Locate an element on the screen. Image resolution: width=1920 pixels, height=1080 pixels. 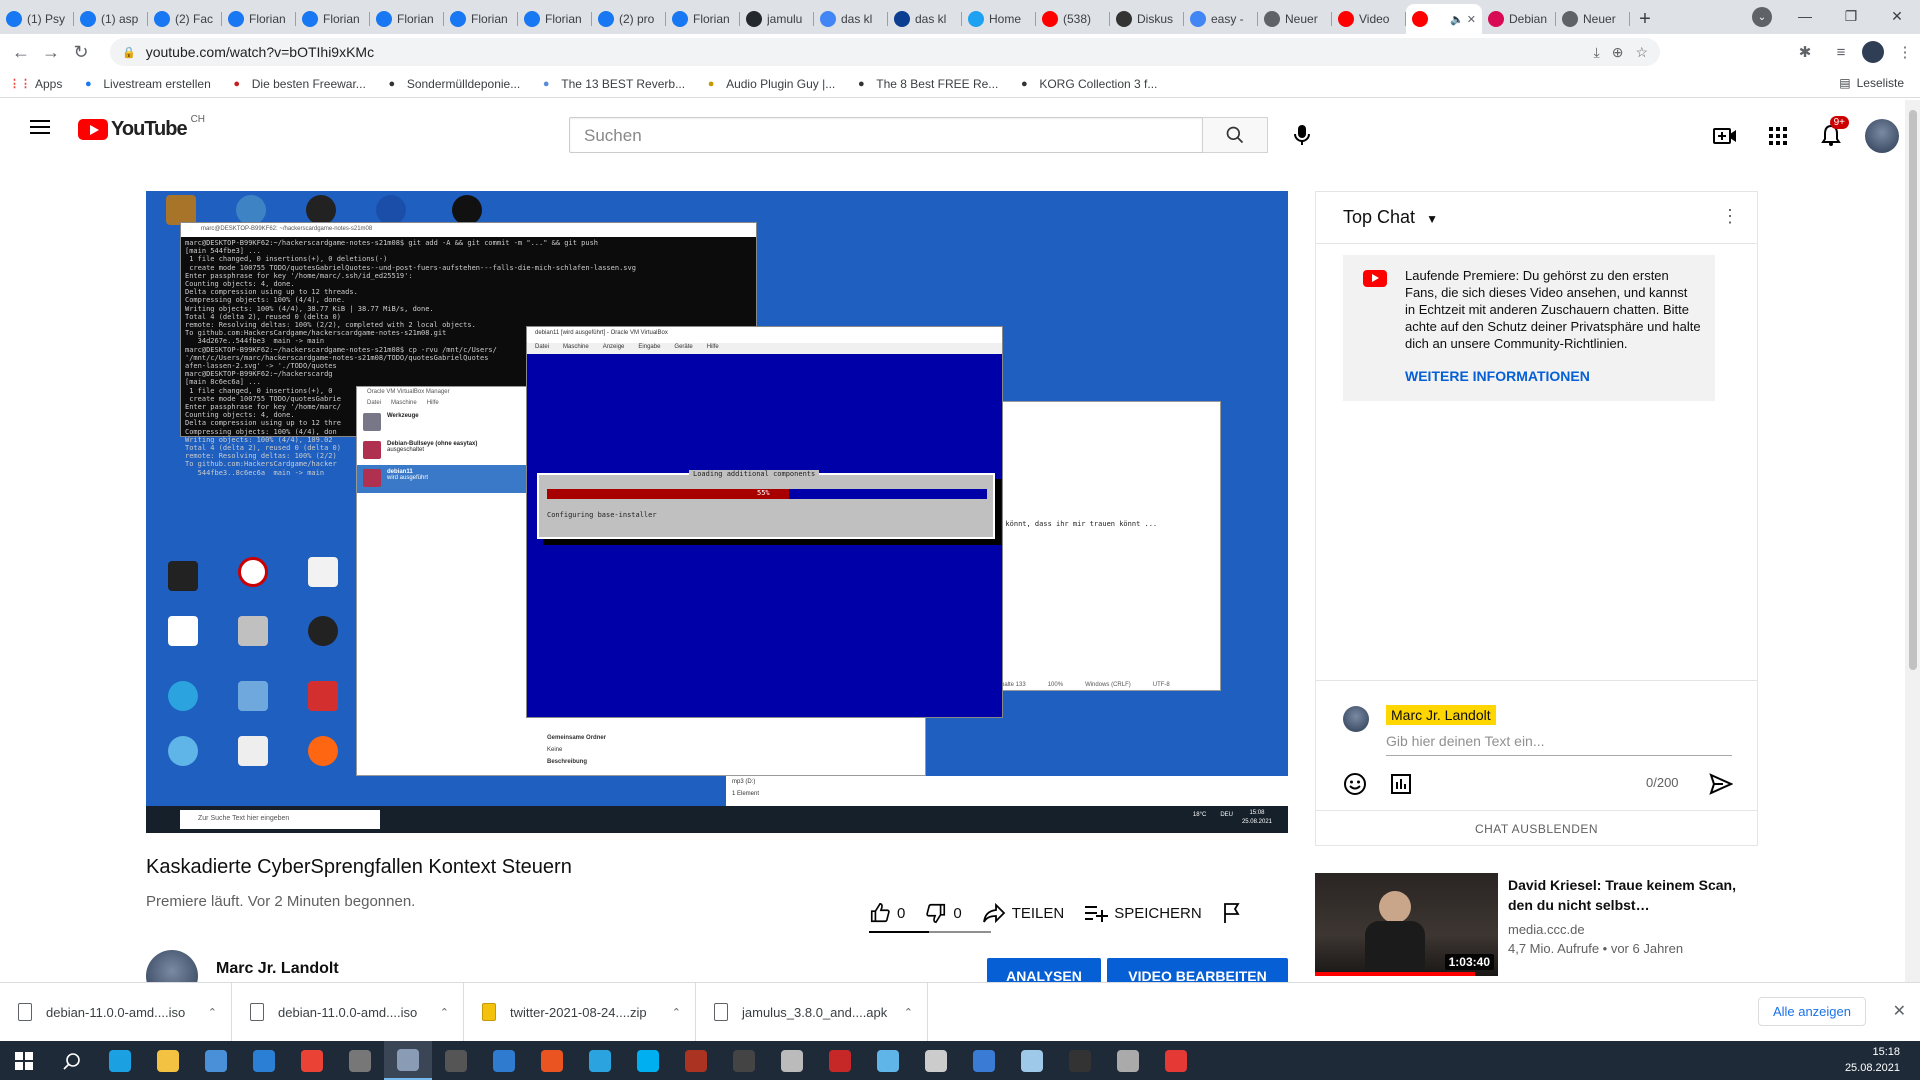
share-button: TEILEN is located at coordinates (1023, 913).